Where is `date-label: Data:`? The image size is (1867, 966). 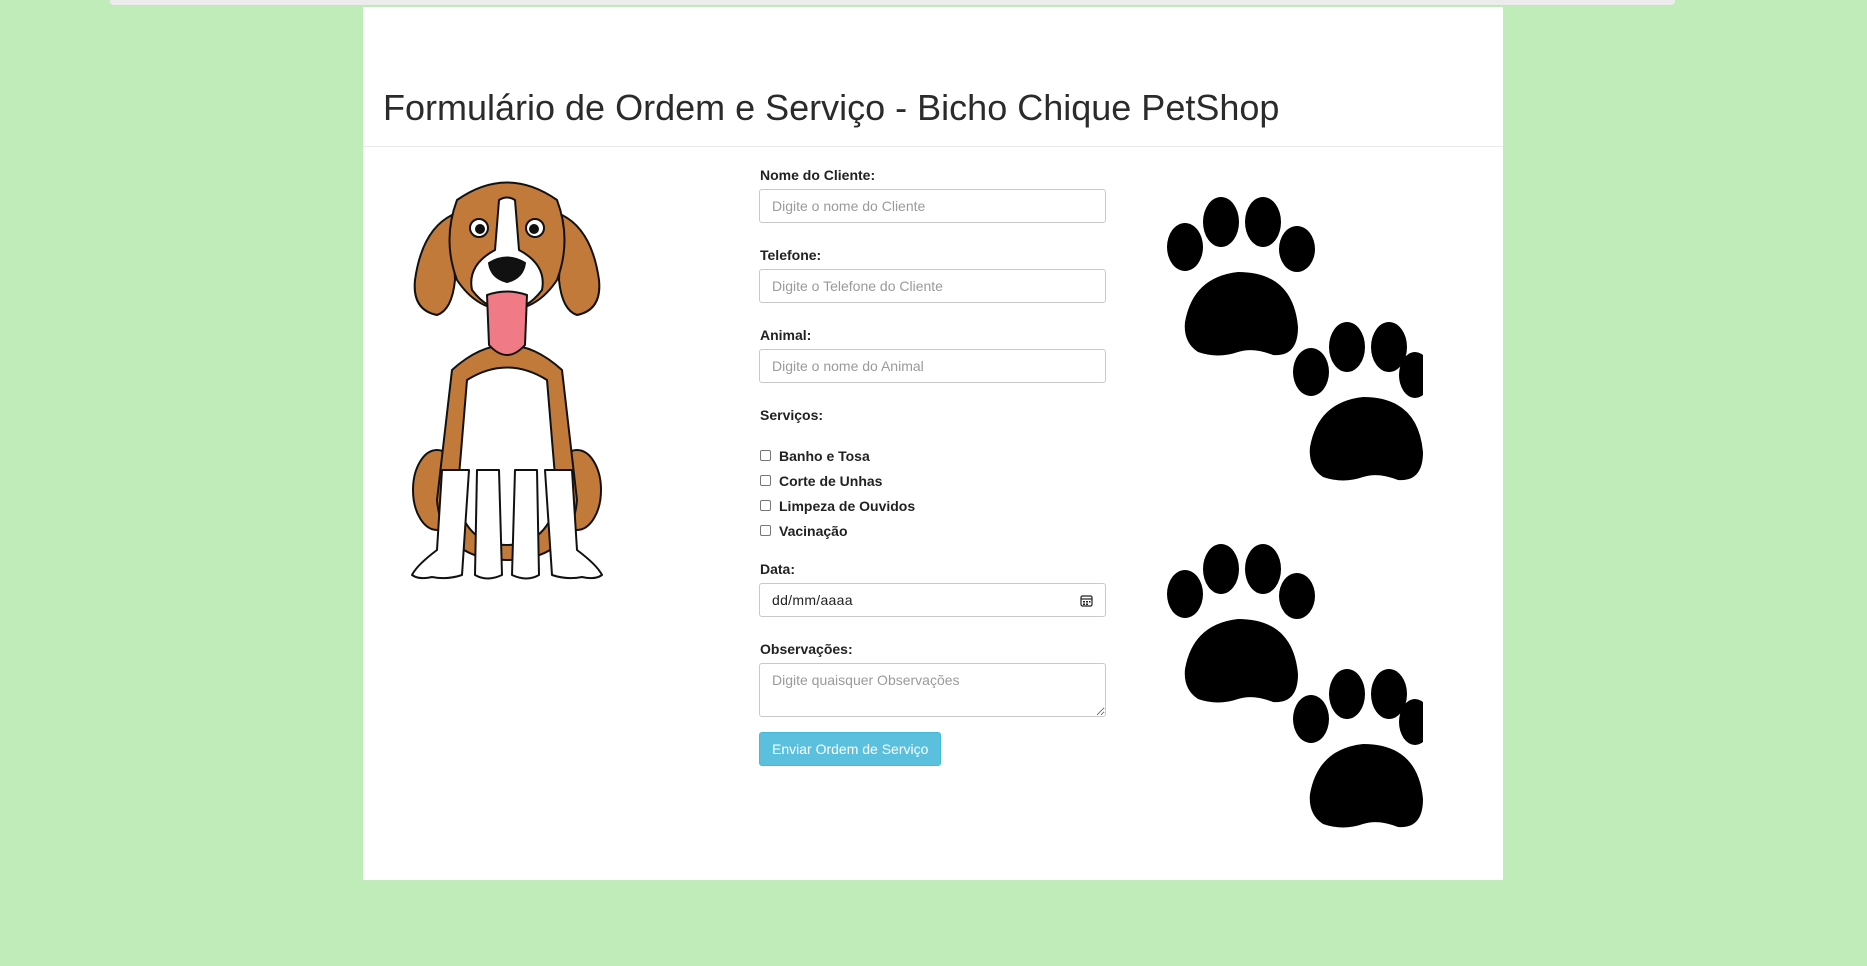
date-label: Data: is located at coordinates (778, 569).